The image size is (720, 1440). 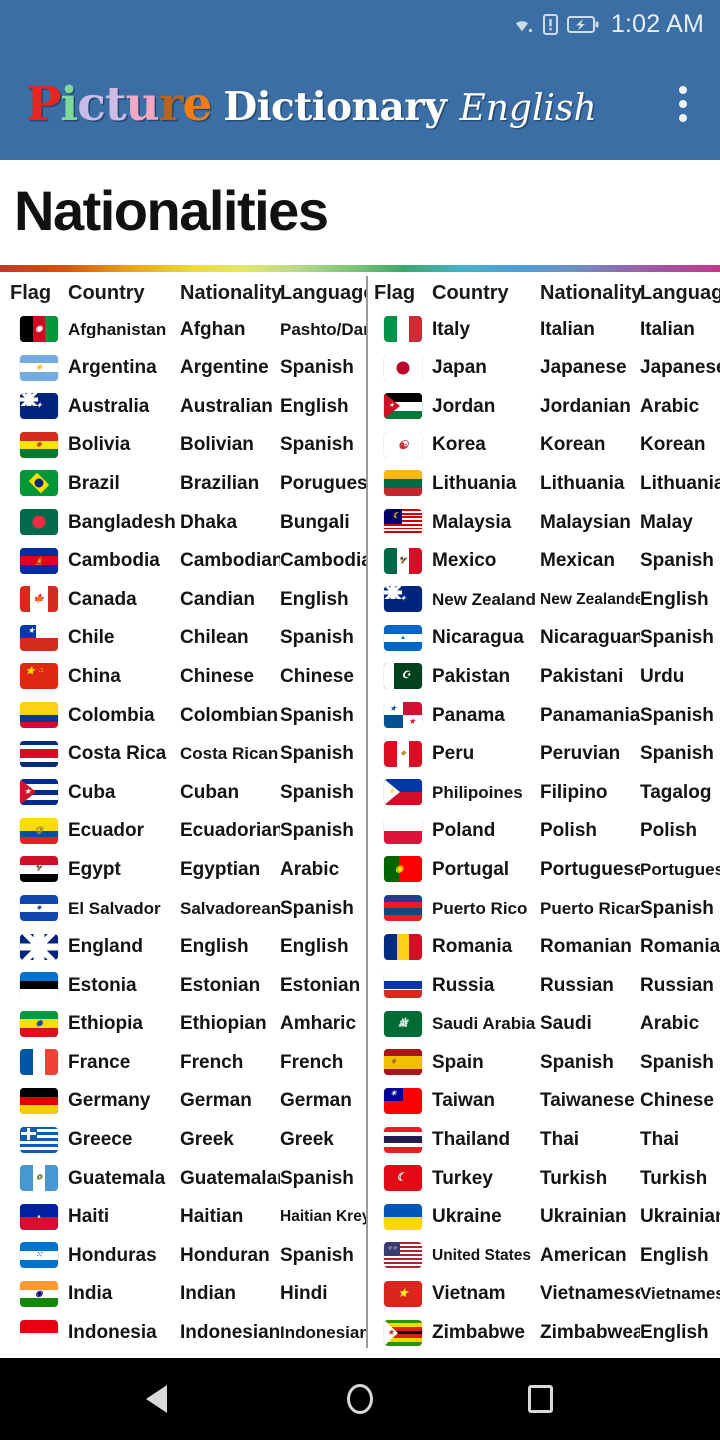 I want to click on cell-nationality: Salvadorean, so click(x=230, y=908).